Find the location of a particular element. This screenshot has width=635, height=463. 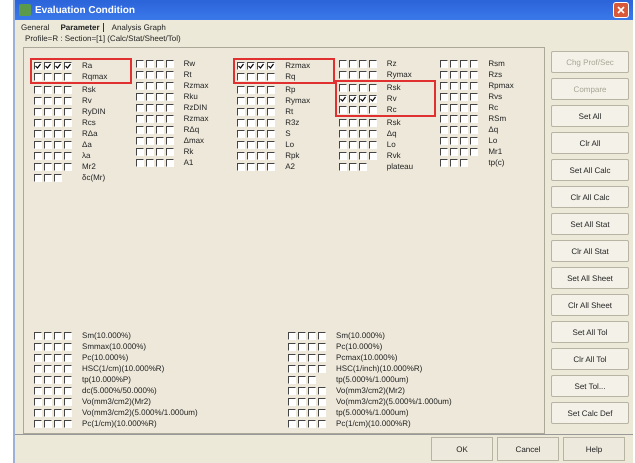

side-button: Set Calc Def is located at coordinates (590, 413).